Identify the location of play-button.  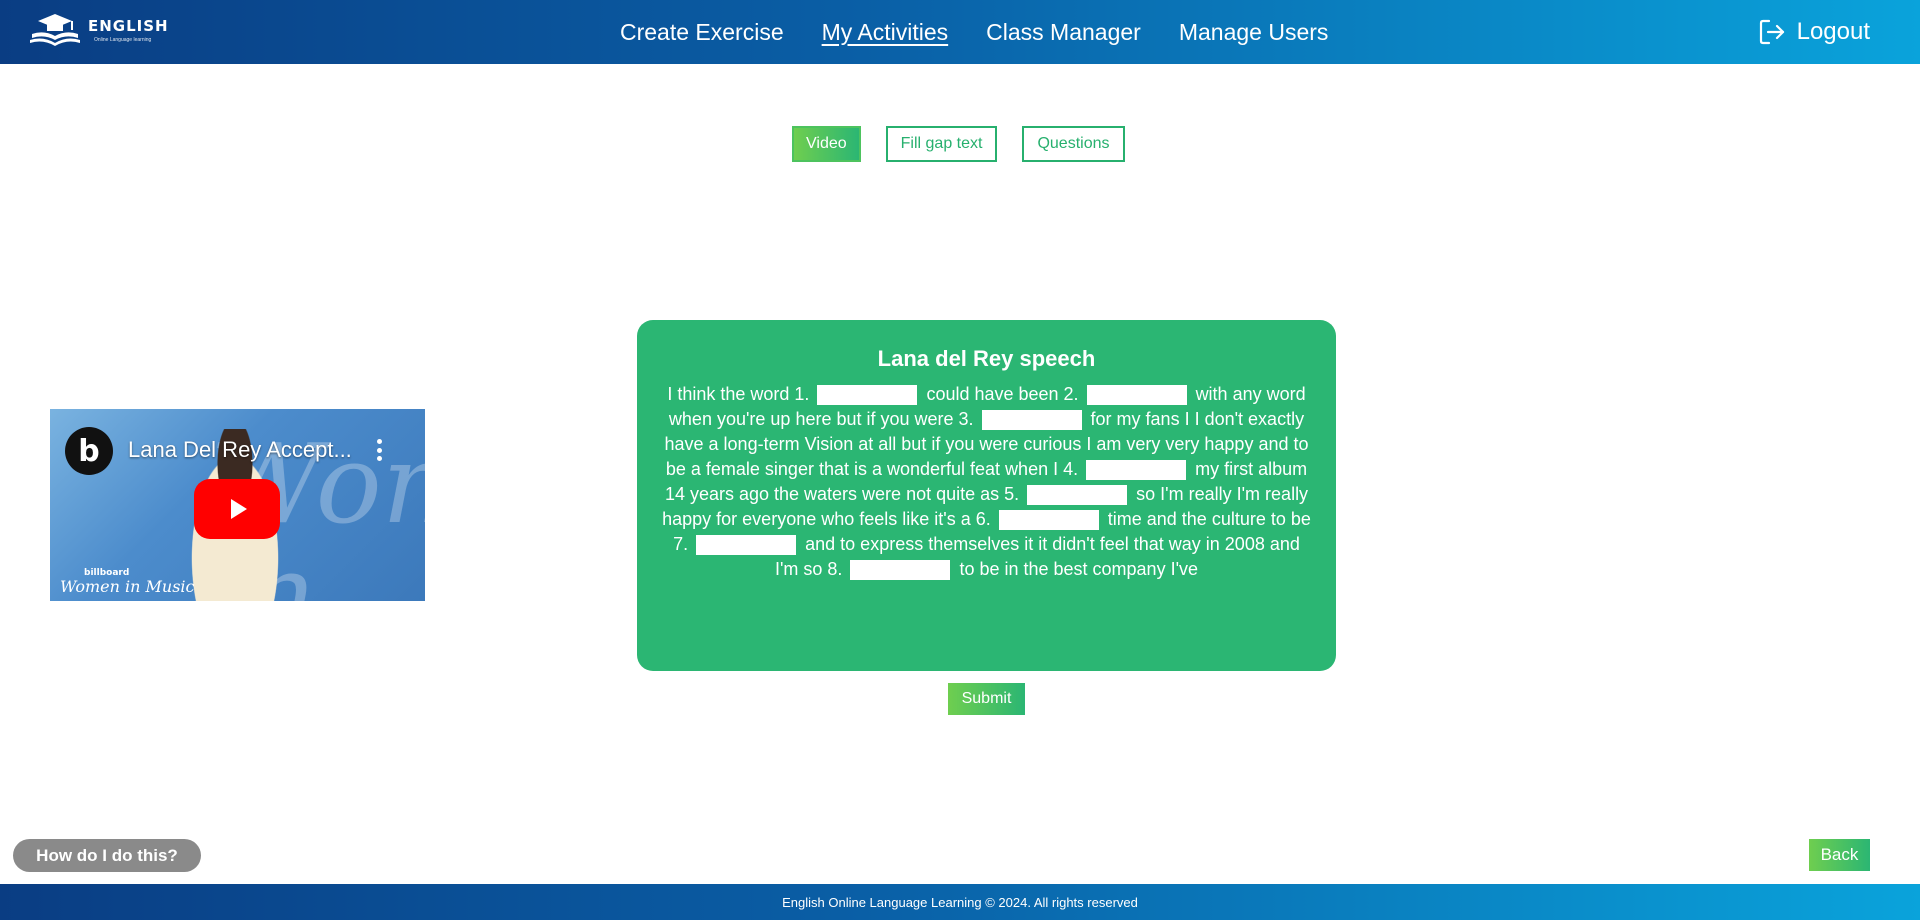
(237, 509).